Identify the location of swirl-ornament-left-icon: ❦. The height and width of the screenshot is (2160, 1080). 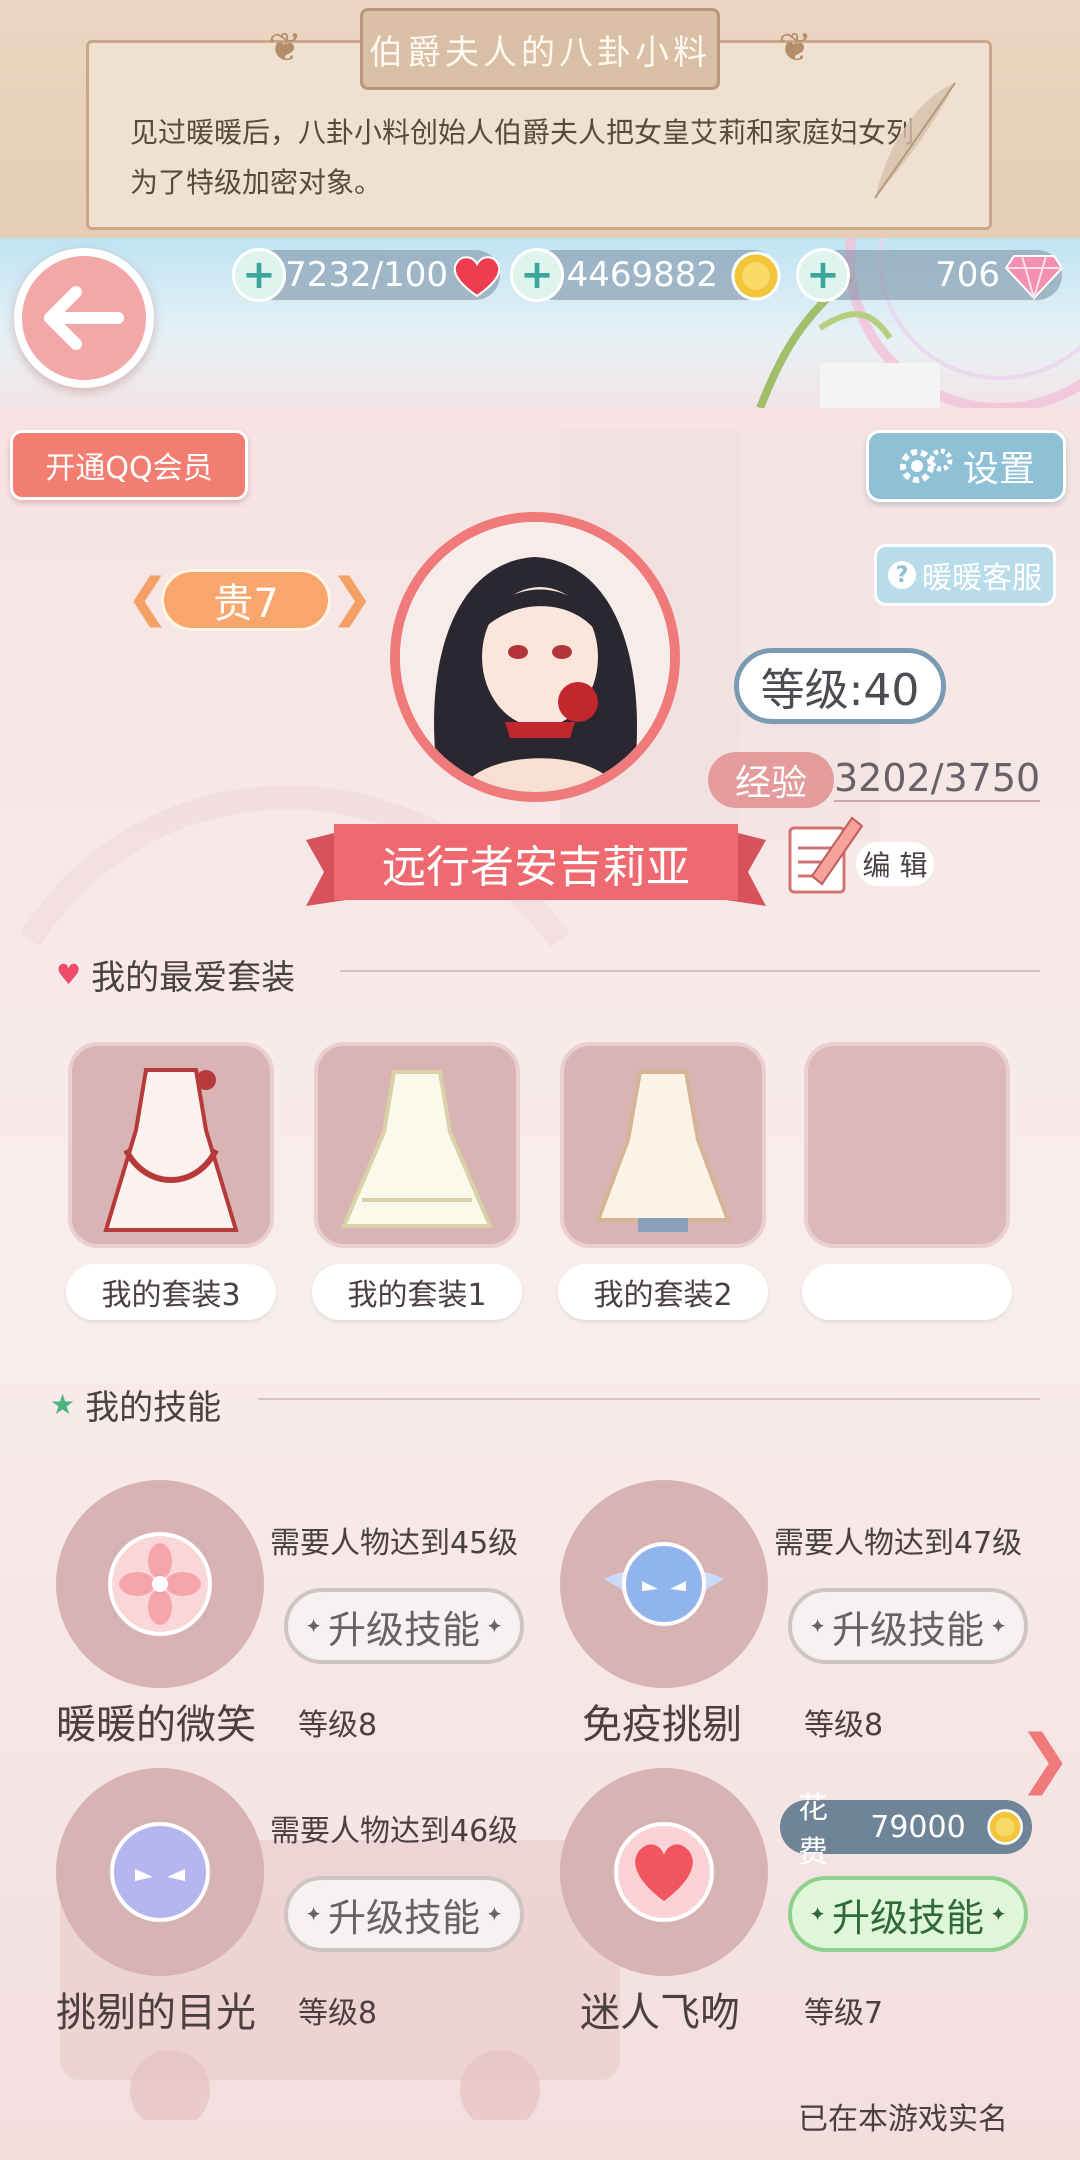
(285, 48).